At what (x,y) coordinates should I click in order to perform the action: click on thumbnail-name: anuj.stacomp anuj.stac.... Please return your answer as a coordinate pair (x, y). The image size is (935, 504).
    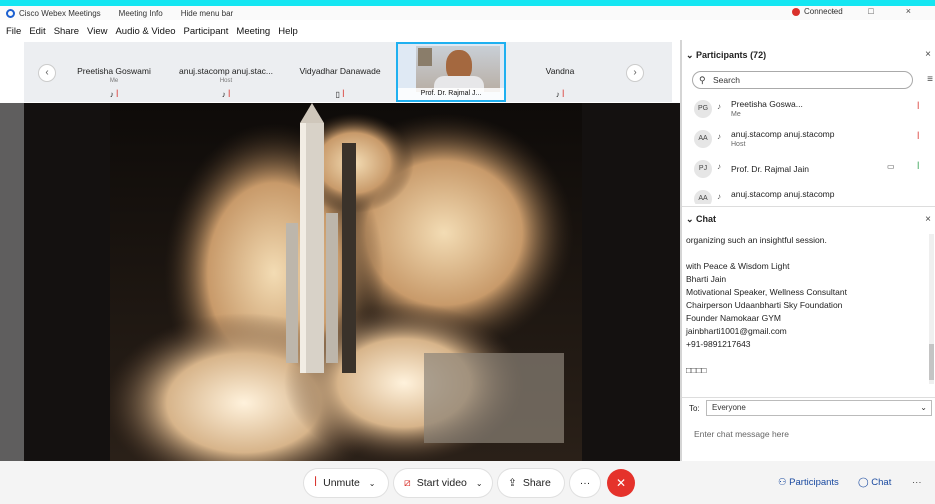
    Looking at the image, I should click on (226, 71).